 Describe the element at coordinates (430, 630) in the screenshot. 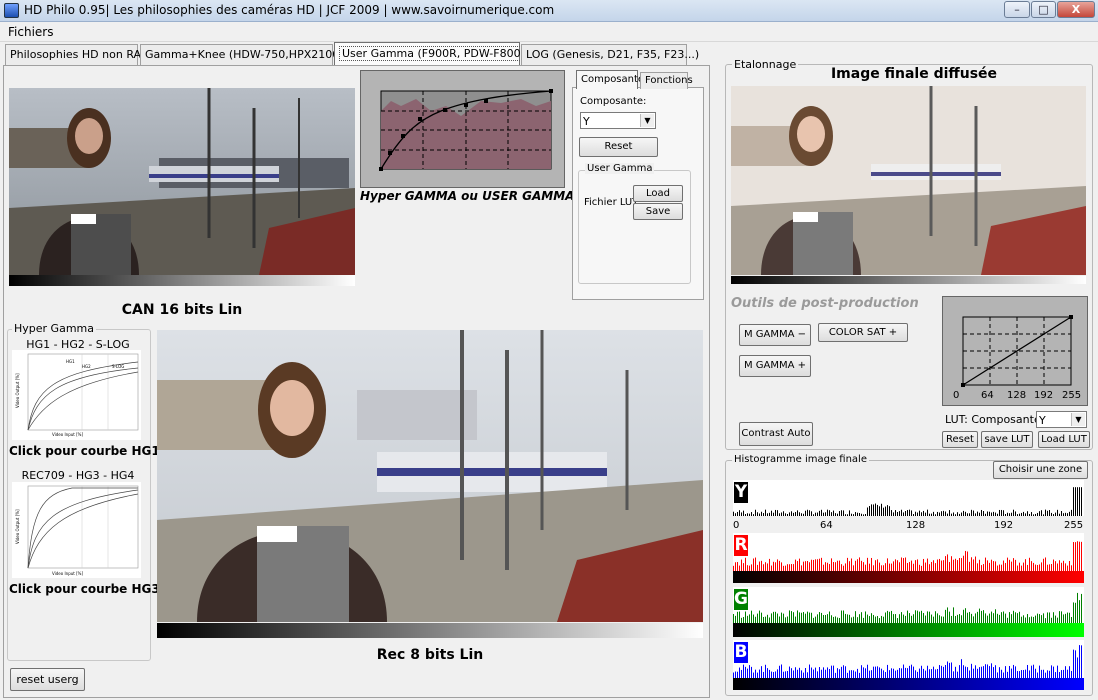

I see `rec-gray-ramp` at that location.